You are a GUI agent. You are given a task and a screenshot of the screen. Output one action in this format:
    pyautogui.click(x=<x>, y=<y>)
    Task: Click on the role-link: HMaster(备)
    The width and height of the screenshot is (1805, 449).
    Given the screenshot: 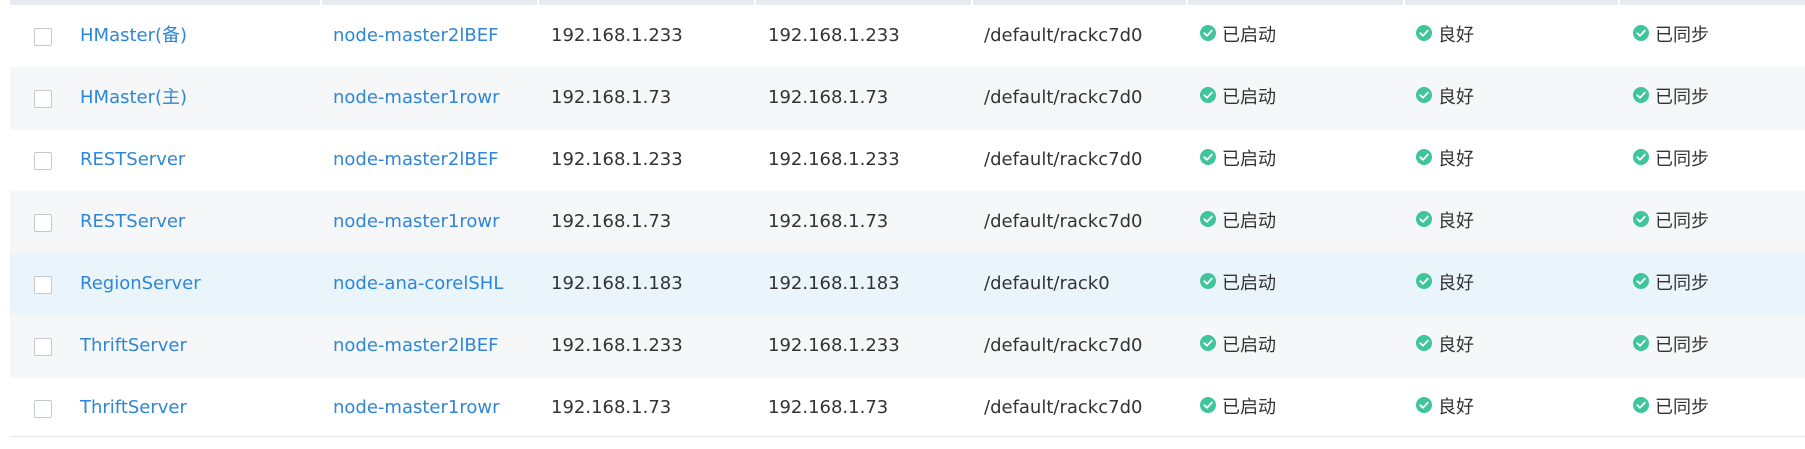 What is the action you would take?
    pyautogui.click(x=133, y=36)
    